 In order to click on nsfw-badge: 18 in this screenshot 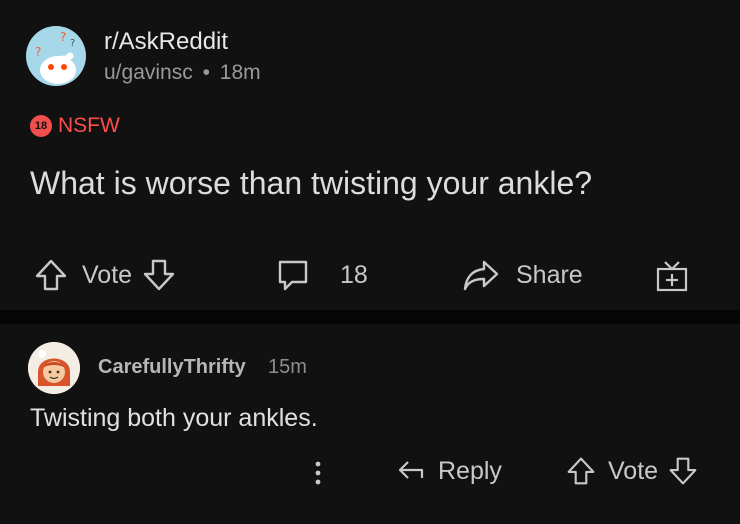, I will do `click(41, 126)`.